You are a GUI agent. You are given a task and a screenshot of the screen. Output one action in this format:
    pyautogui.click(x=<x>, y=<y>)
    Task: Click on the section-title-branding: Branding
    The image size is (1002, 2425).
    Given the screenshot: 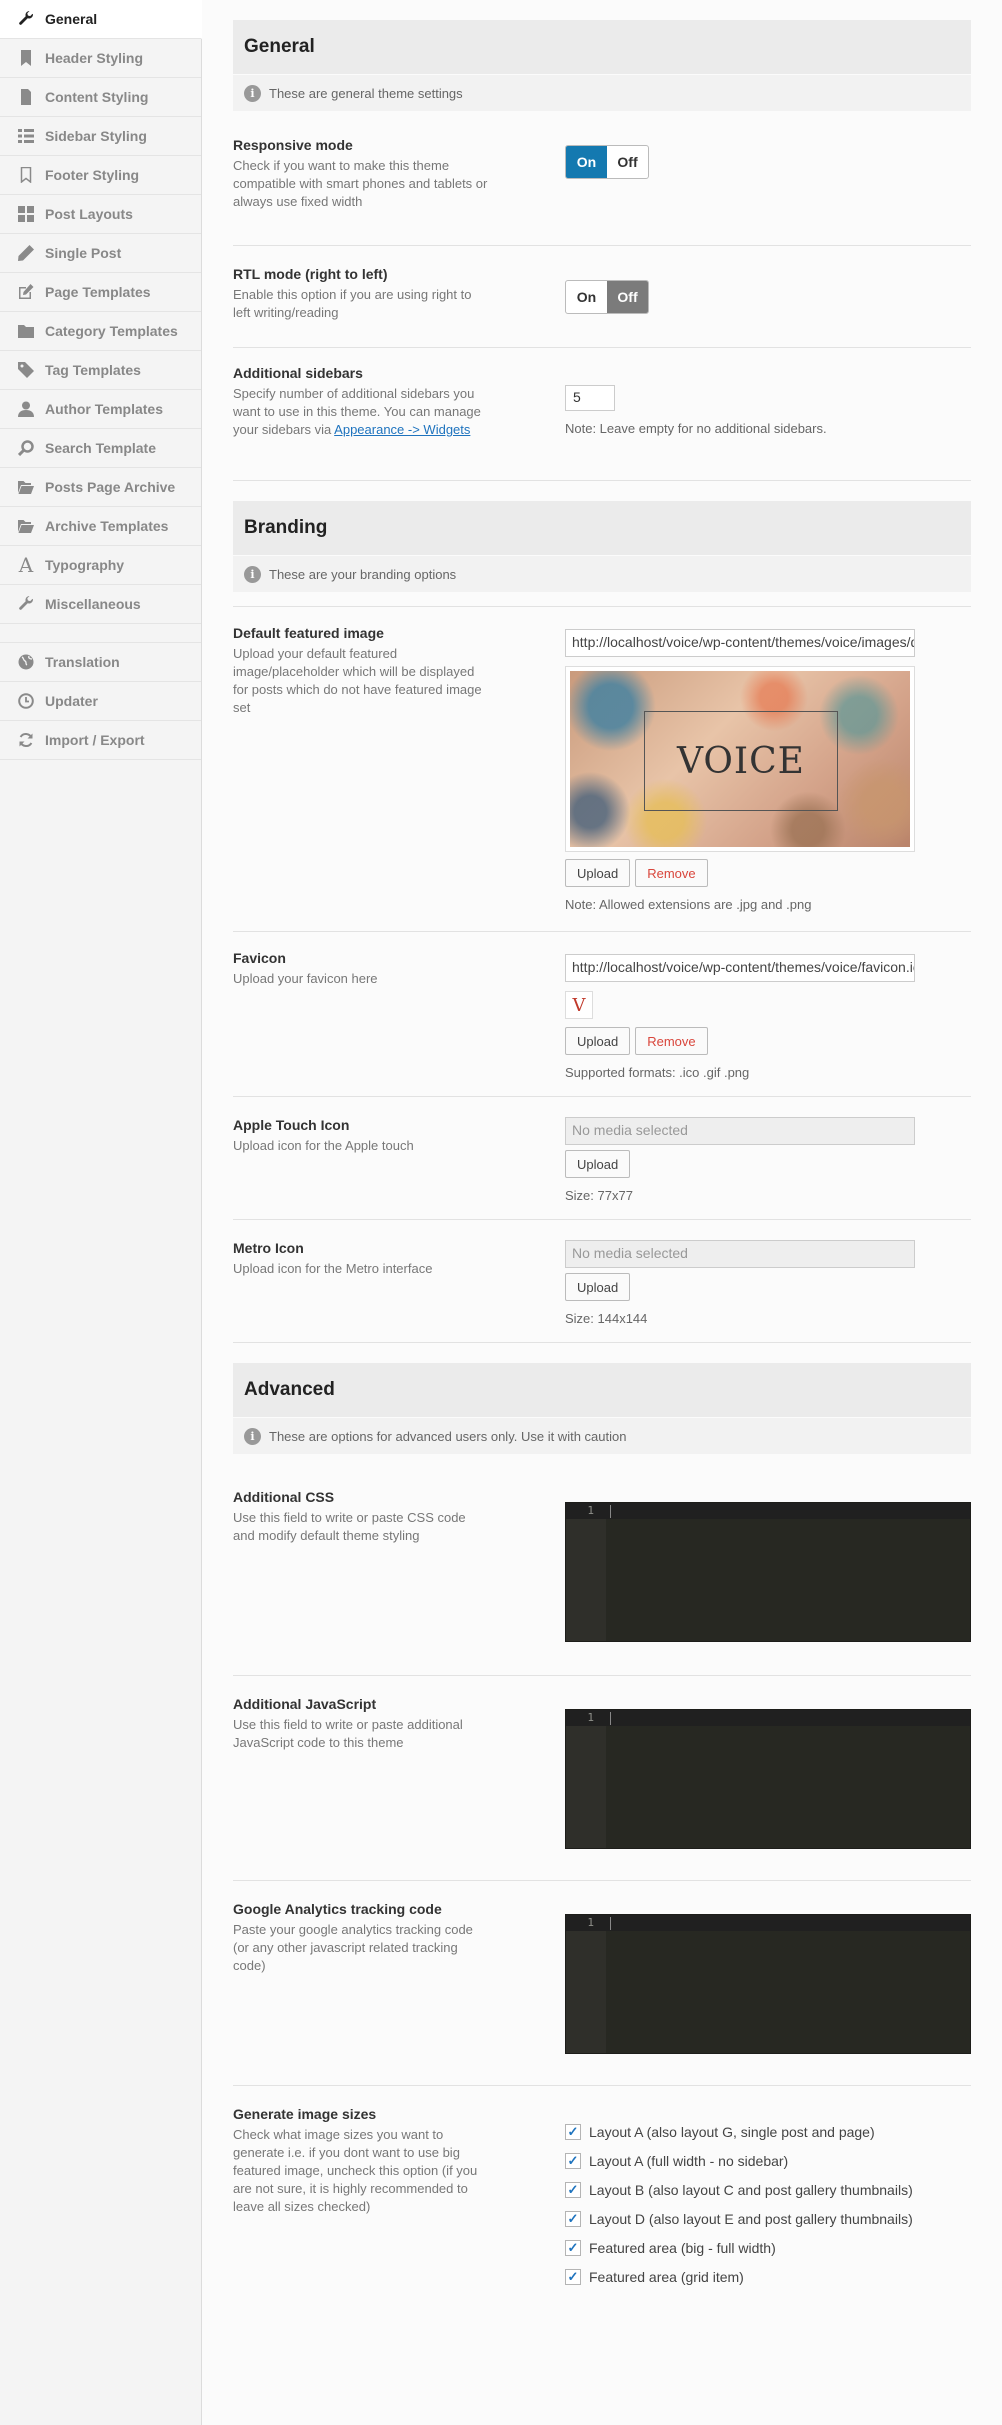 What is the action you would take?
    pyautogui.click(x=602, y=528)
    